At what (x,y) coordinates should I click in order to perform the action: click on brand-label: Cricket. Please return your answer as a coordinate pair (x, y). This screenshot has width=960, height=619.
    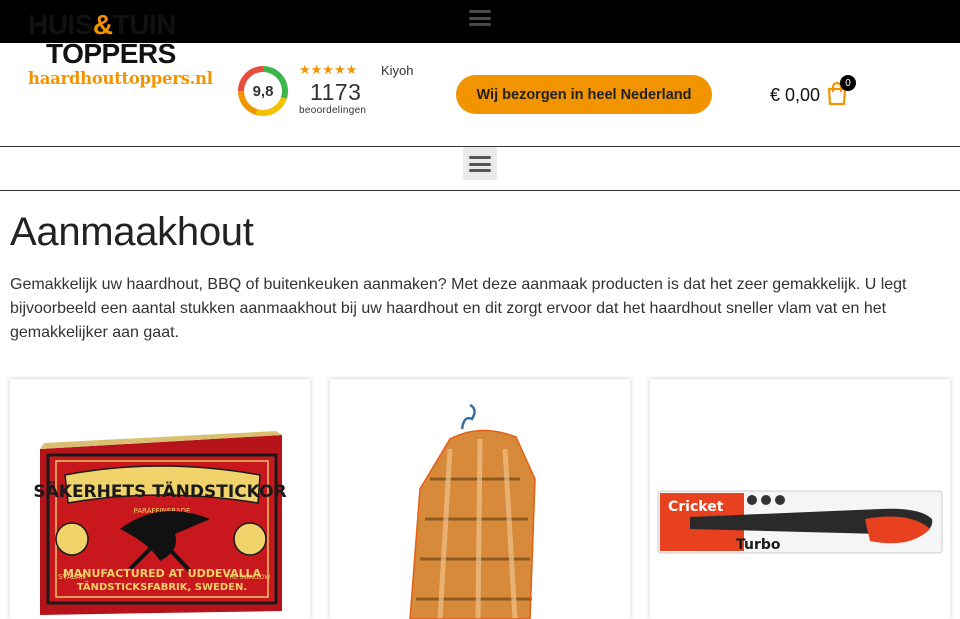
    Looking at the image, I should click on (696, 507).